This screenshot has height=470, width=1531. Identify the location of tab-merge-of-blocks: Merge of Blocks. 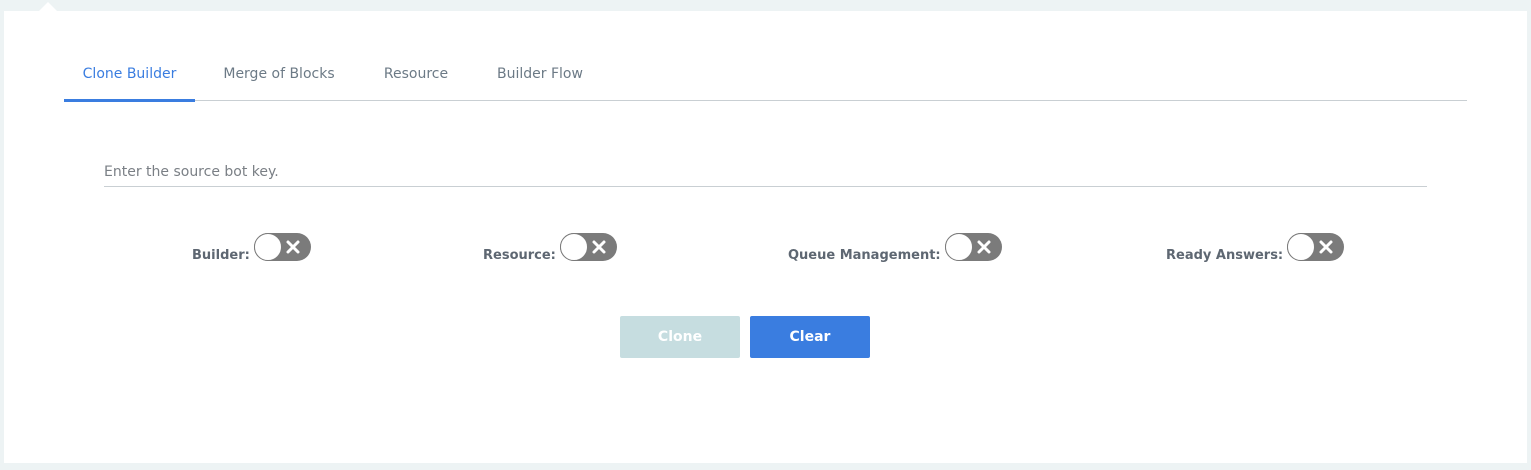
(279, 82).